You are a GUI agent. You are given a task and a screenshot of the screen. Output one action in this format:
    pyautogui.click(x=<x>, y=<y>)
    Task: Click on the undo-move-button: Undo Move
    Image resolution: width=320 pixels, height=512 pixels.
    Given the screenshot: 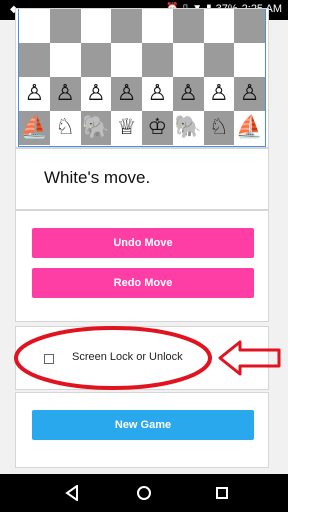 What is the action you would take?
    pyautogui.click(x=143, y=243)
    